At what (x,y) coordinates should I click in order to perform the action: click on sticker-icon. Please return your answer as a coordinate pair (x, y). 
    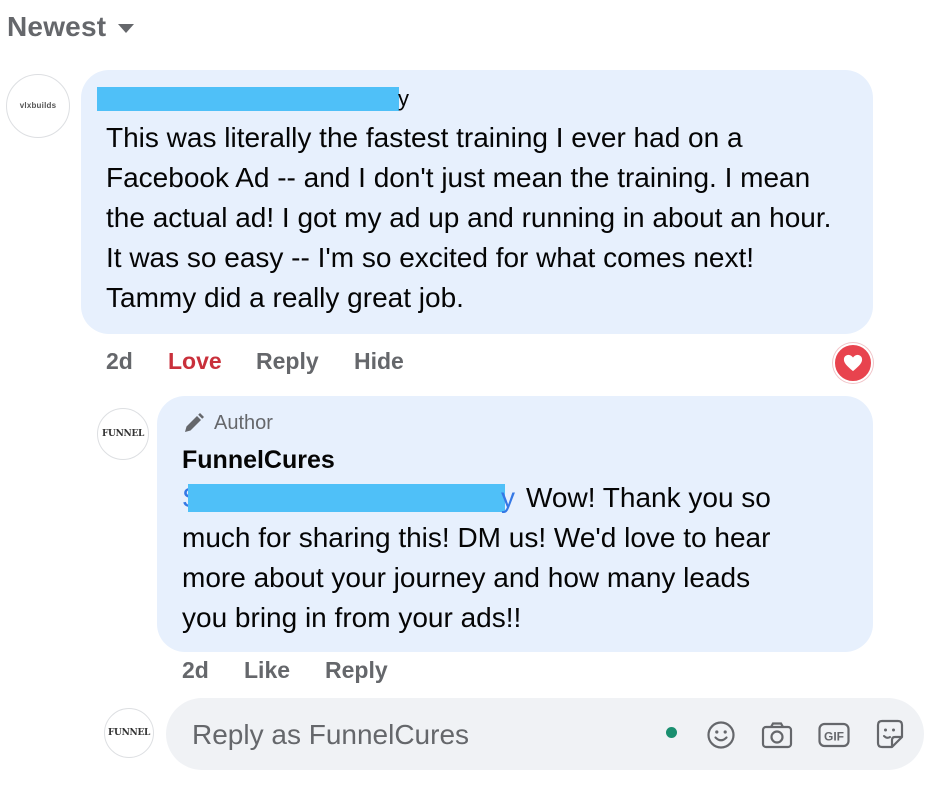
    Looking at the image, I should click on (890, 734).